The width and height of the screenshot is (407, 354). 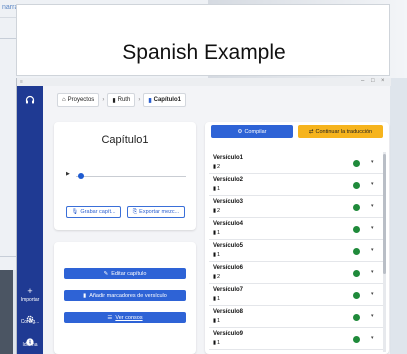 I want to click on close-button: ×, so click(x=383, y=81).